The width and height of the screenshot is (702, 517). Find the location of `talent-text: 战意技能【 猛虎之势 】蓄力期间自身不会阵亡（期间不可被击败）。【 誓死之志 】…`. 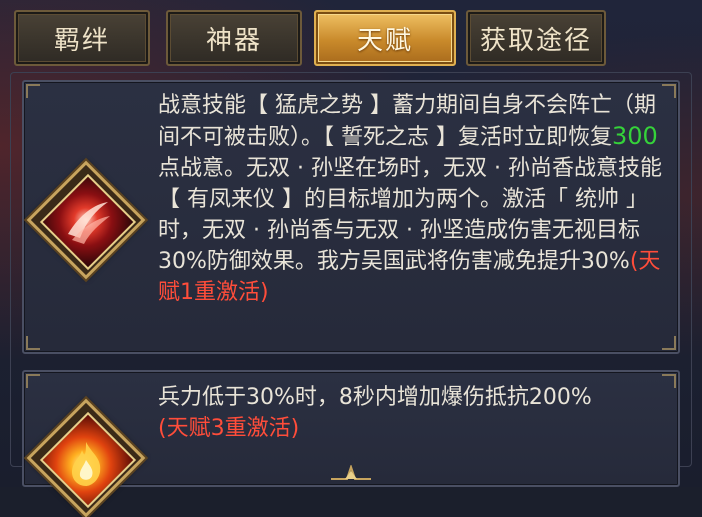

talent-text: 战意技能【 猛虎之势 】蓄力期间自身不会阵亡（期间不可被击败）。【 誓死之志 】… is located at coordinates (407, 121).